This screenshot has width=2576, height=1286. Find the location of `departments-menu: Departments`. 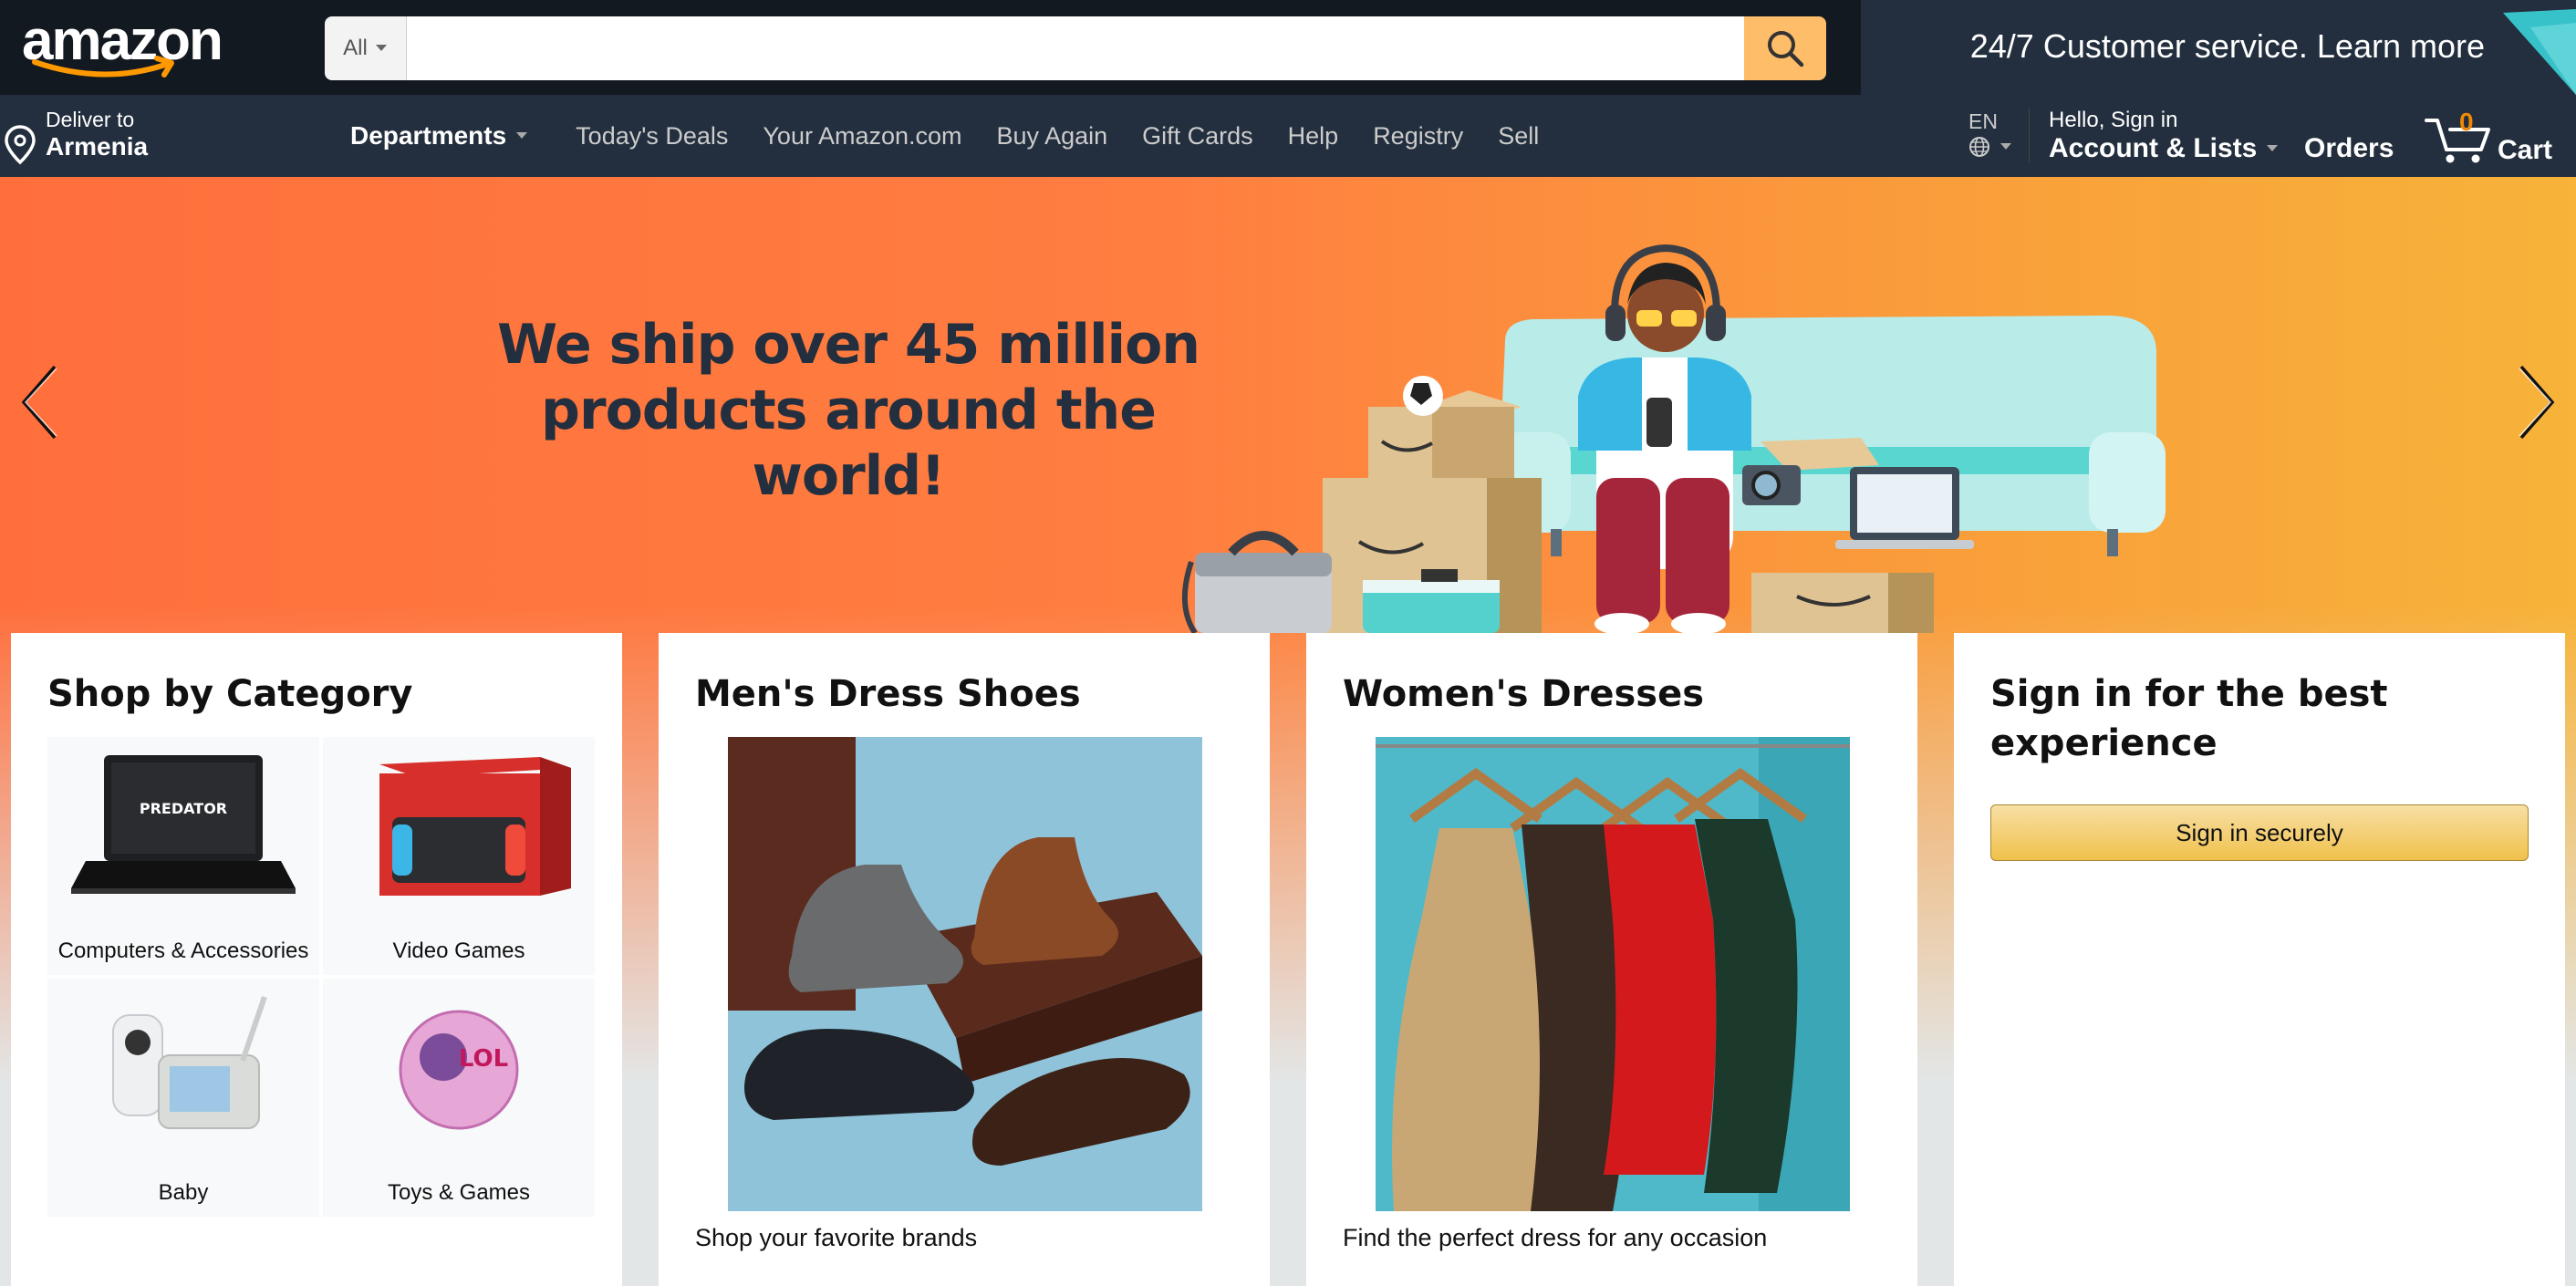

departments-menu: Departments is located at coordinates (439, 135).